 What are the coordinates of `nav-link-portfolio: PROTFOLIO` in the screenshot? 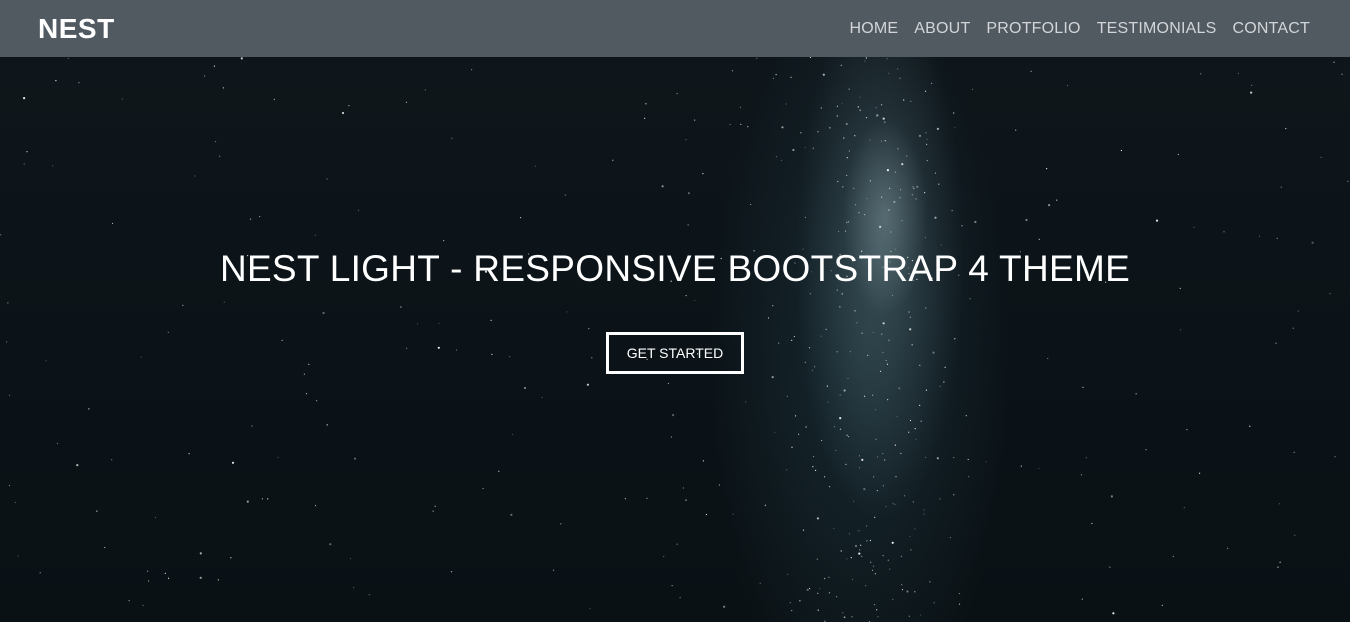 It's located at (1033, 28).